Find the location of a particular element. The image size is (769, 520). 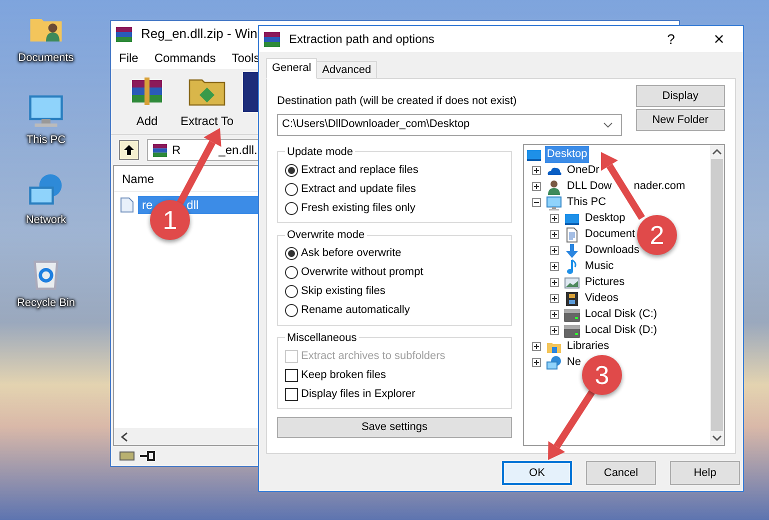

scroll-down-icon is located at coordinates (717, 438).